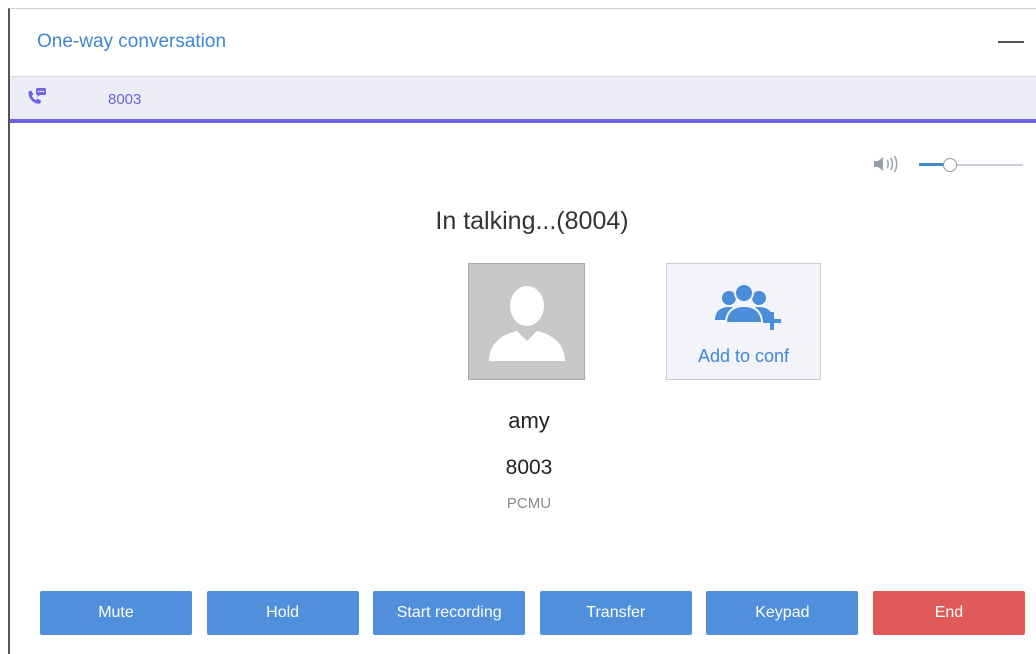 The height and width of the screenshot is (654, 1036). I want to click on phone-chat-icon, so click(37, 96).